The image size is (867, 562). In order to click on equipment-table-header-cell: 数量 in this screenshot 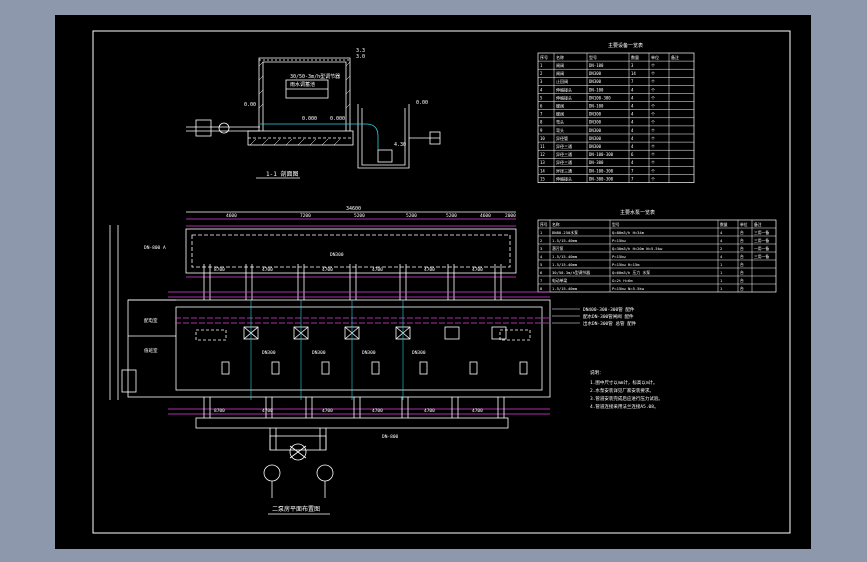, I will do `click(635, 57)`.